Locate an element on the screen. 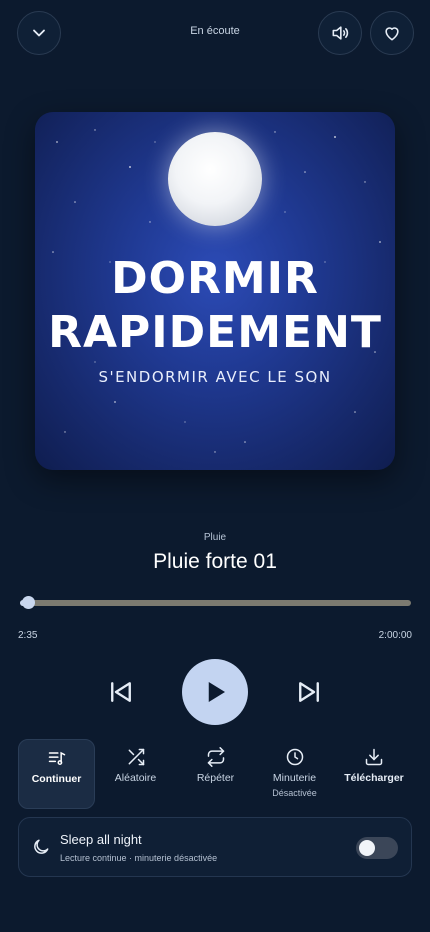  sleep-subtitle: Lecture continue · minuterie désactivée is located at coordinates (139, 858).